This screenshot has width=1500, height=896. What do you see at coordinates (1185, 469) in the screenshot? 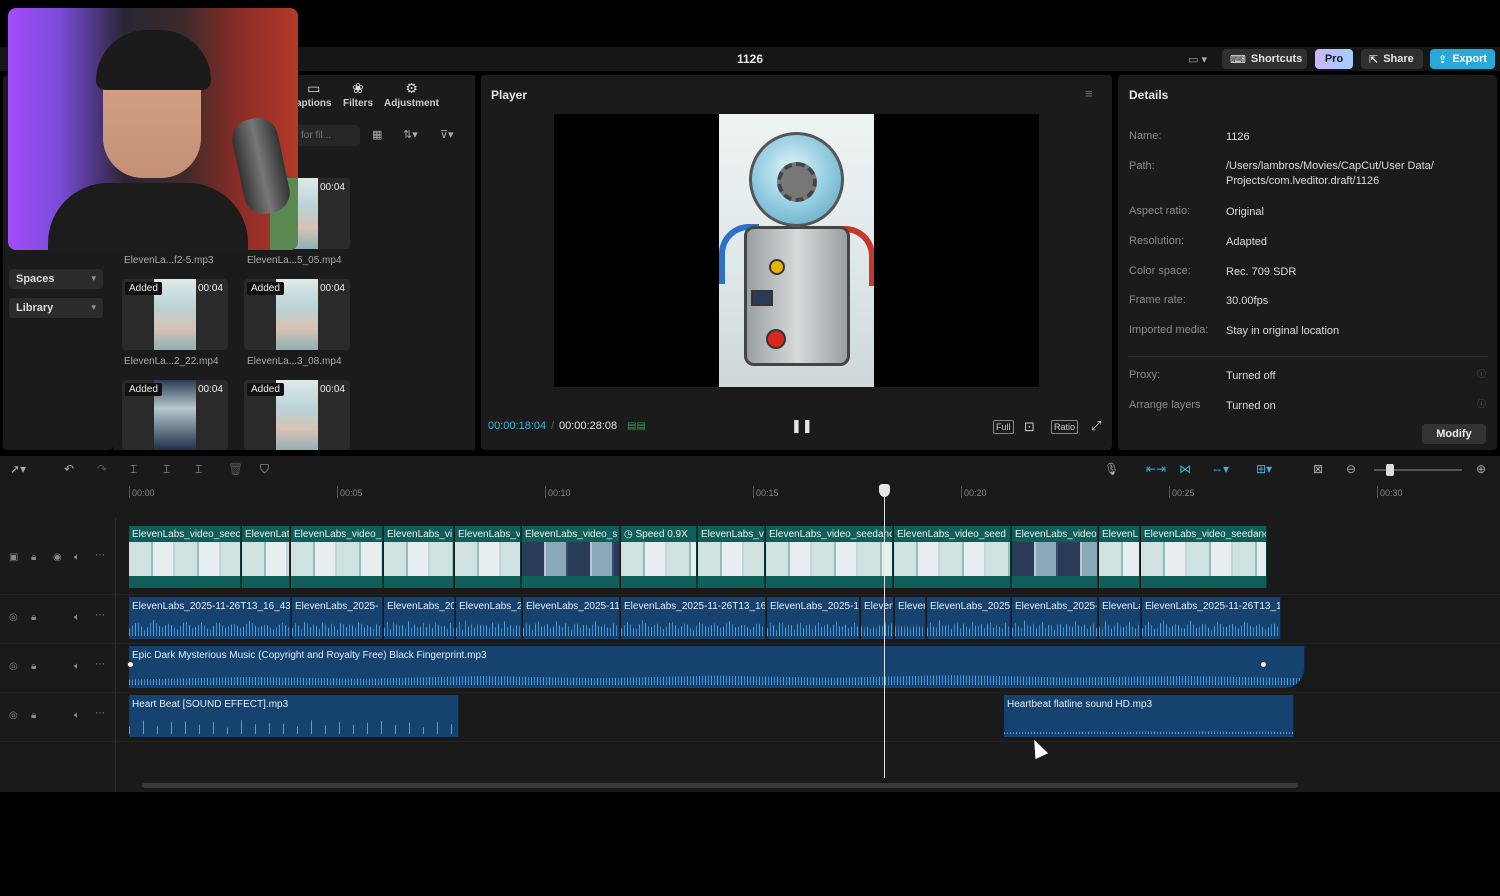
I see `auto-snap-icon: ⋈` at bounding box center [1185, 469].